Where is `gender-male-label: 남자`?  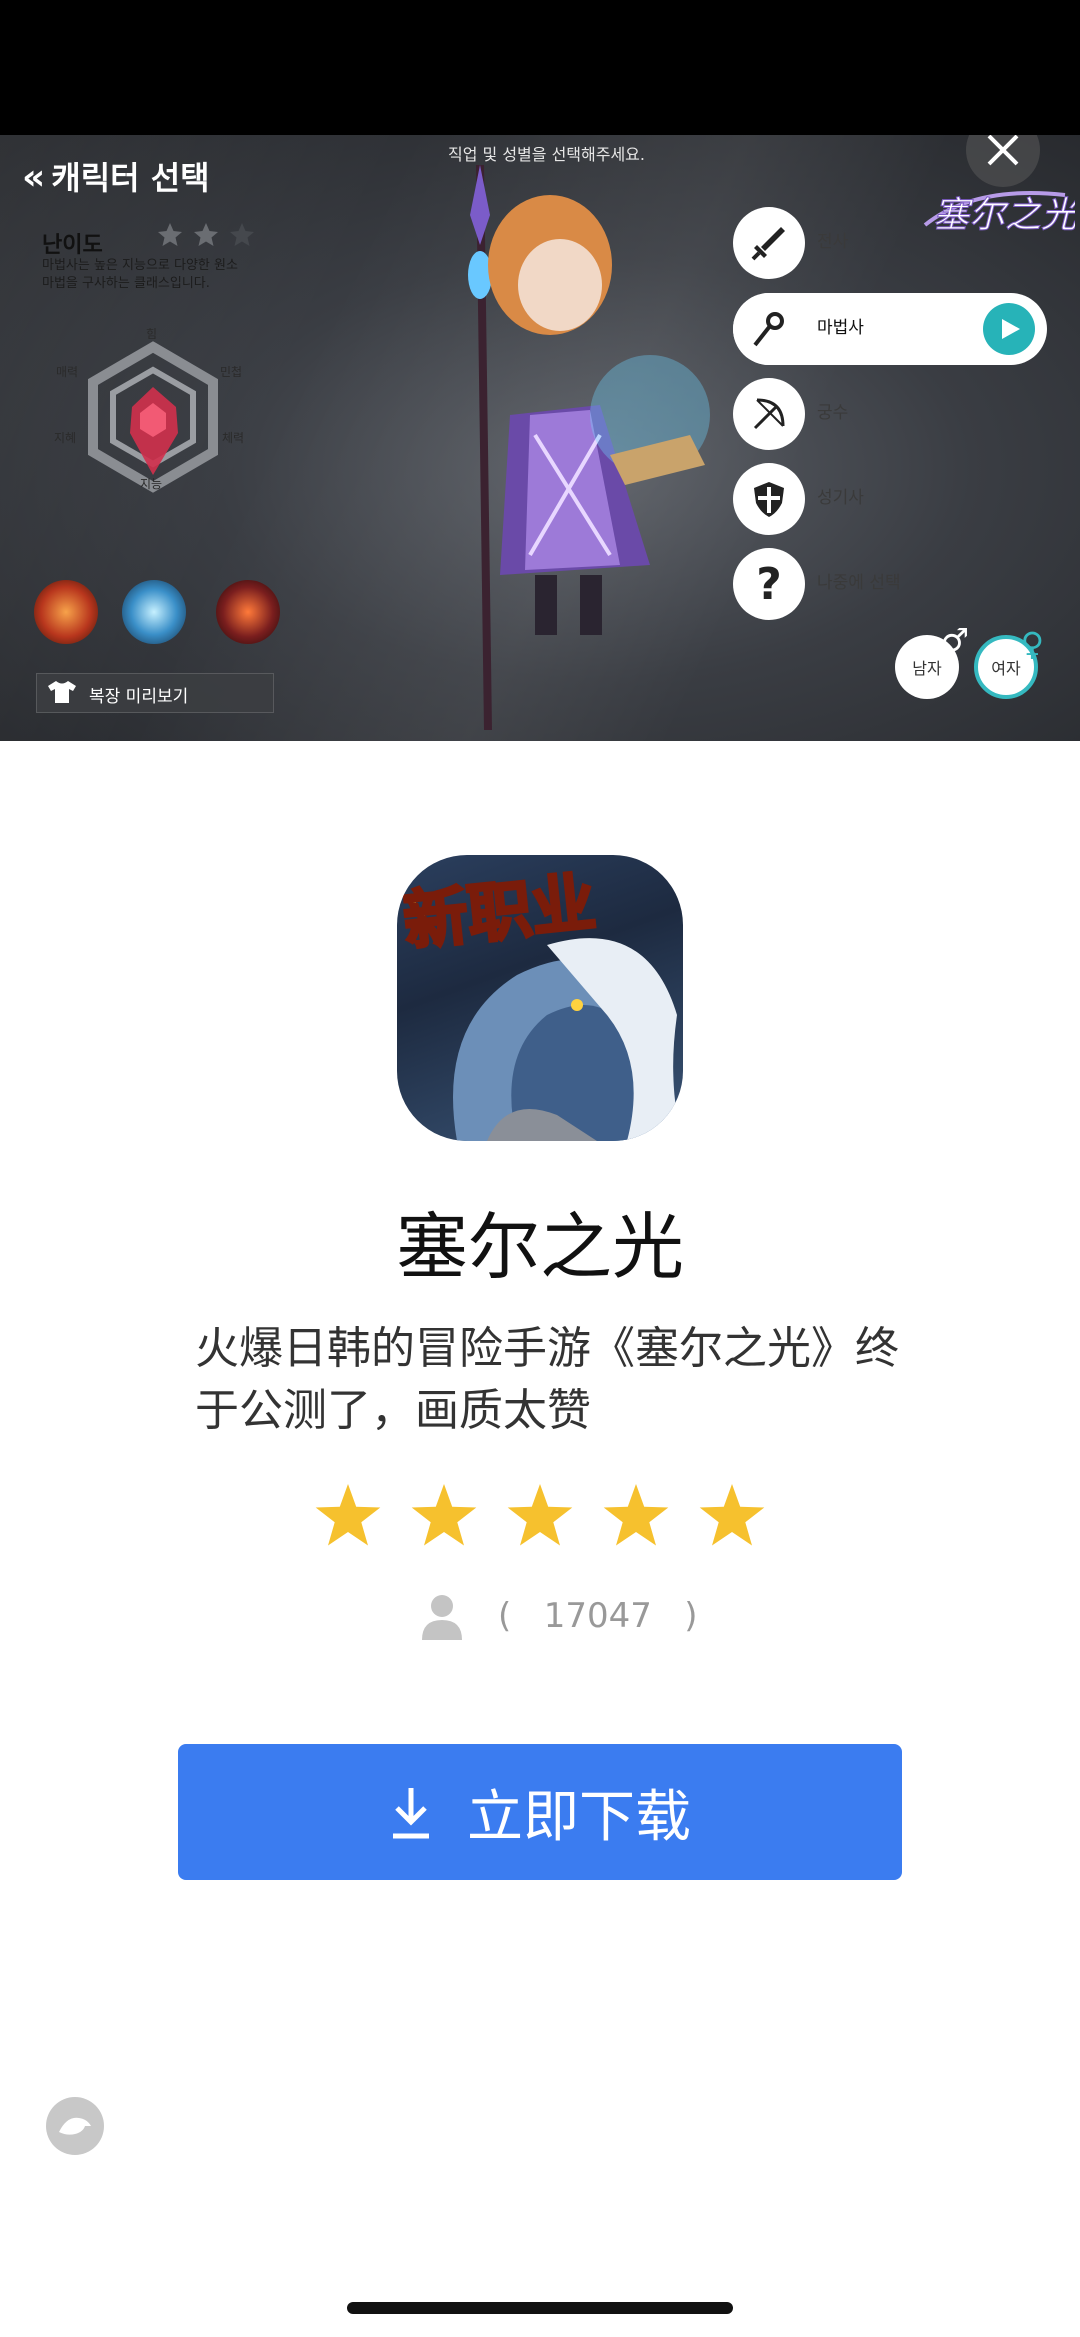
gender-male-label: 남자 is located at coordinates (927, 668).